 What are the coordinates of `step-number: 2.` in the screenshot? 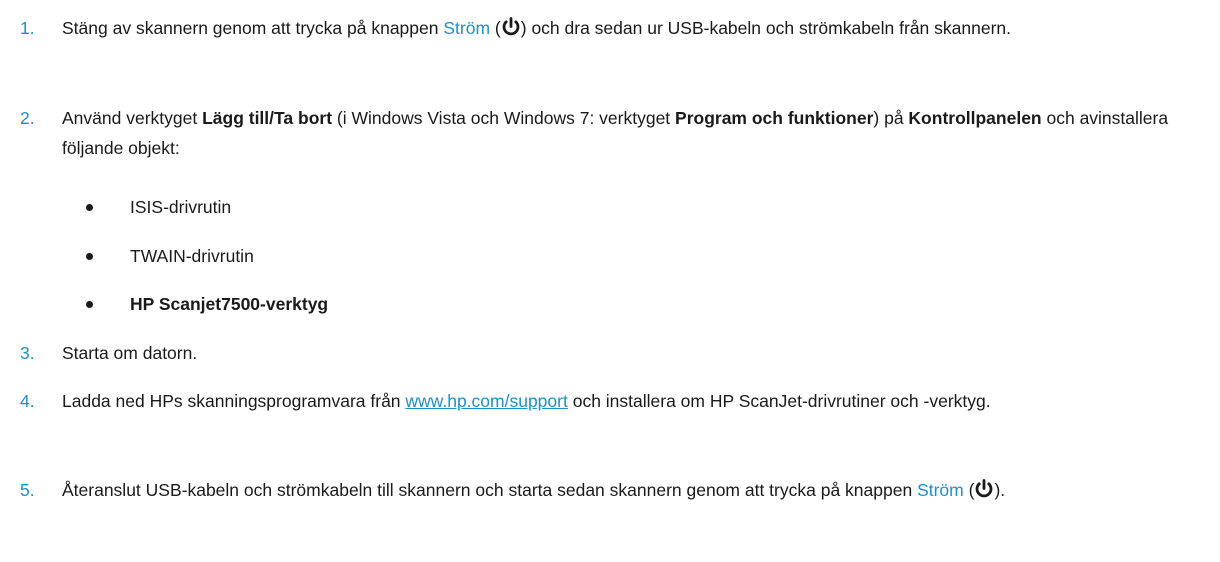 It's located at (27, 118).